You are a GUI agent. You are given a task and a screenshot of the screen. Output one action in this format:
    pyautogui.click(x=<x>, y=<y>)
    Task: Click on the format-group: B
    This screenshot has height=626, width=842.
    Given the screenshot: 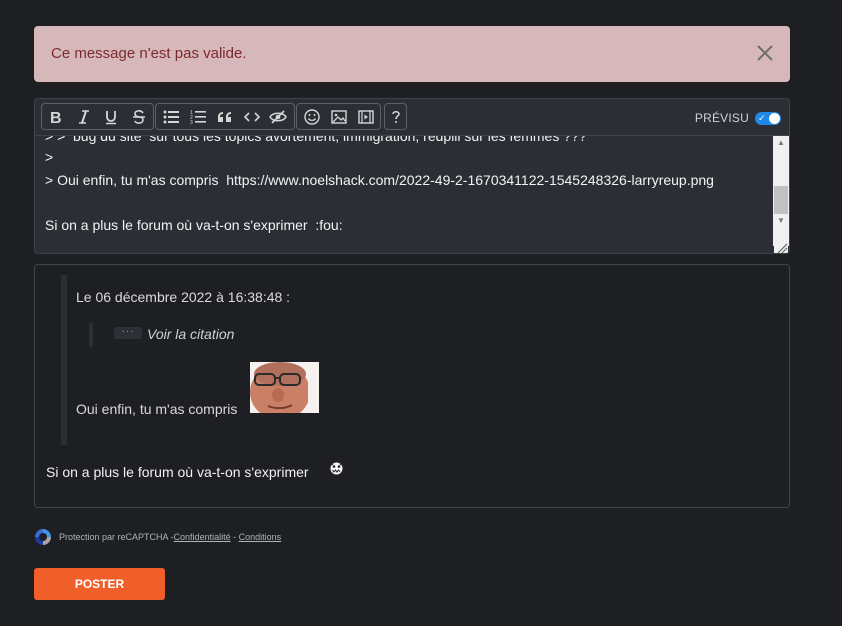 What is the action you would take?
    pyautogui.click(x=97, y=116)
    